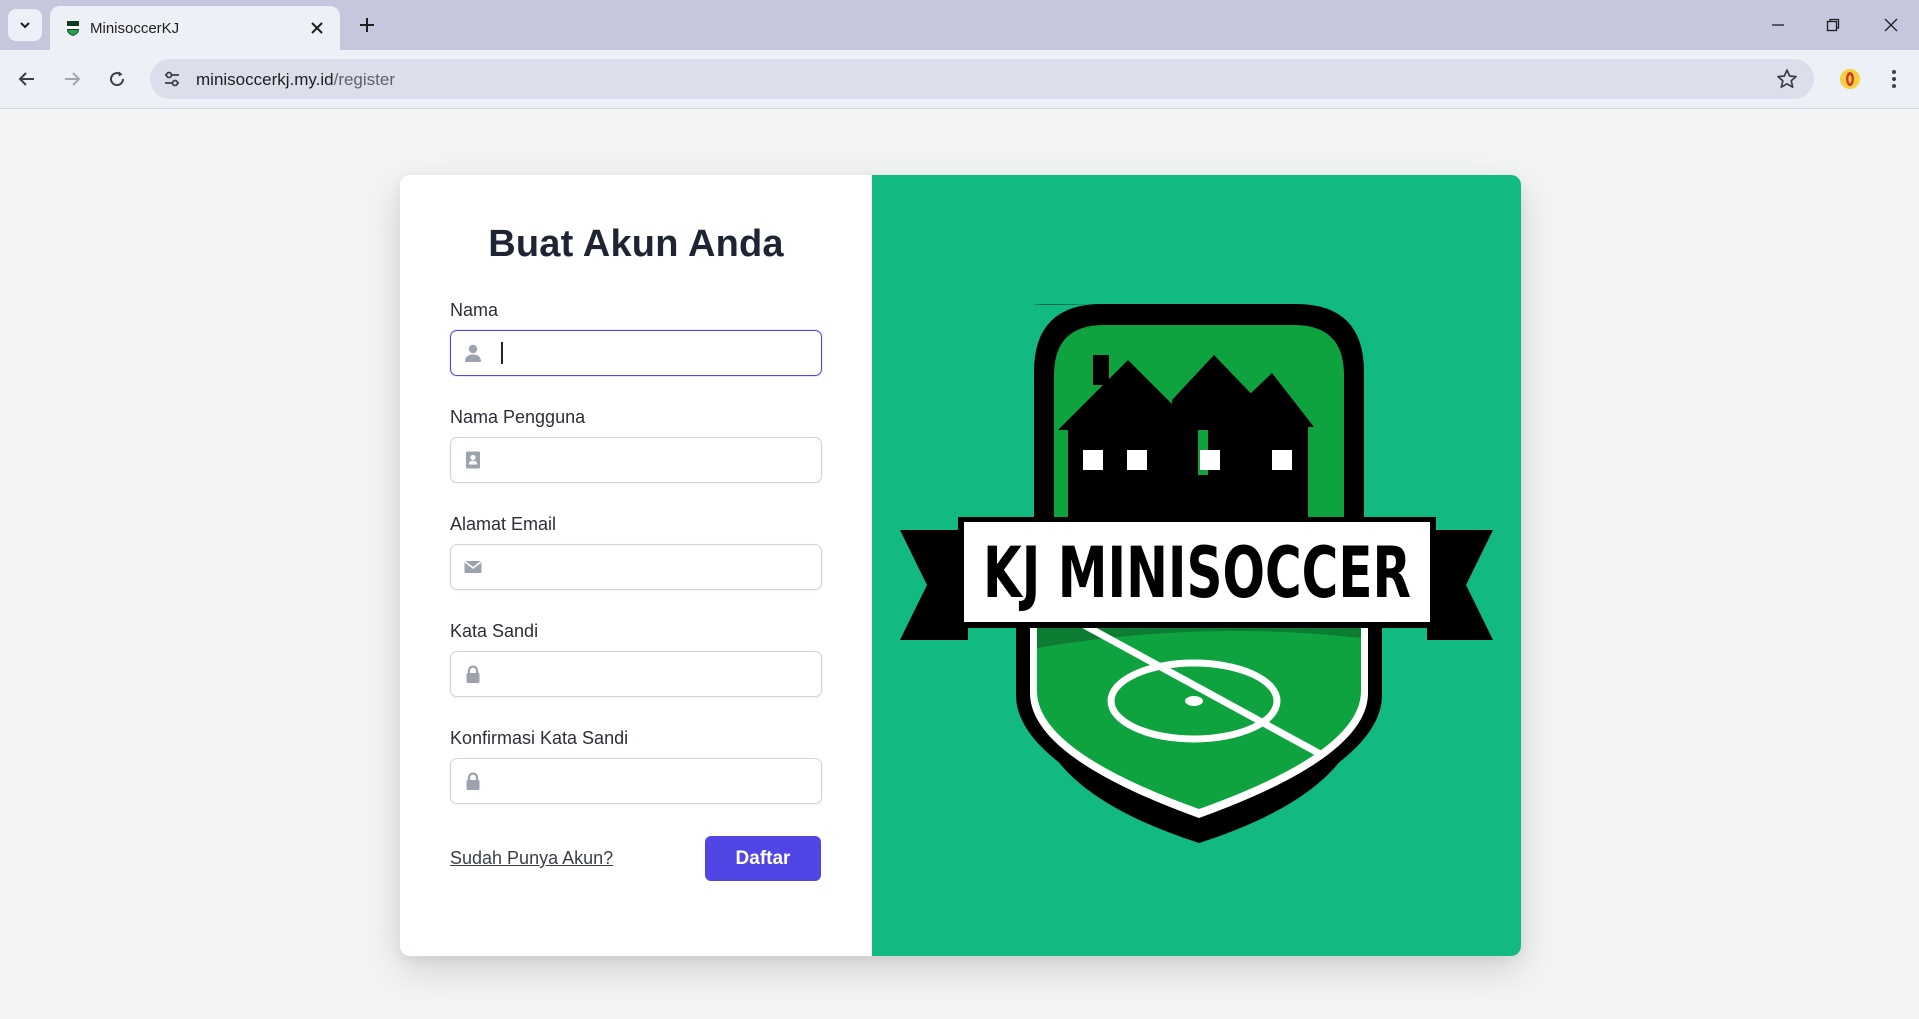  What do you see at coordinates (474, 310) in the screenshot?
I see `name-label: Nama` at bounding box center [474, 310].